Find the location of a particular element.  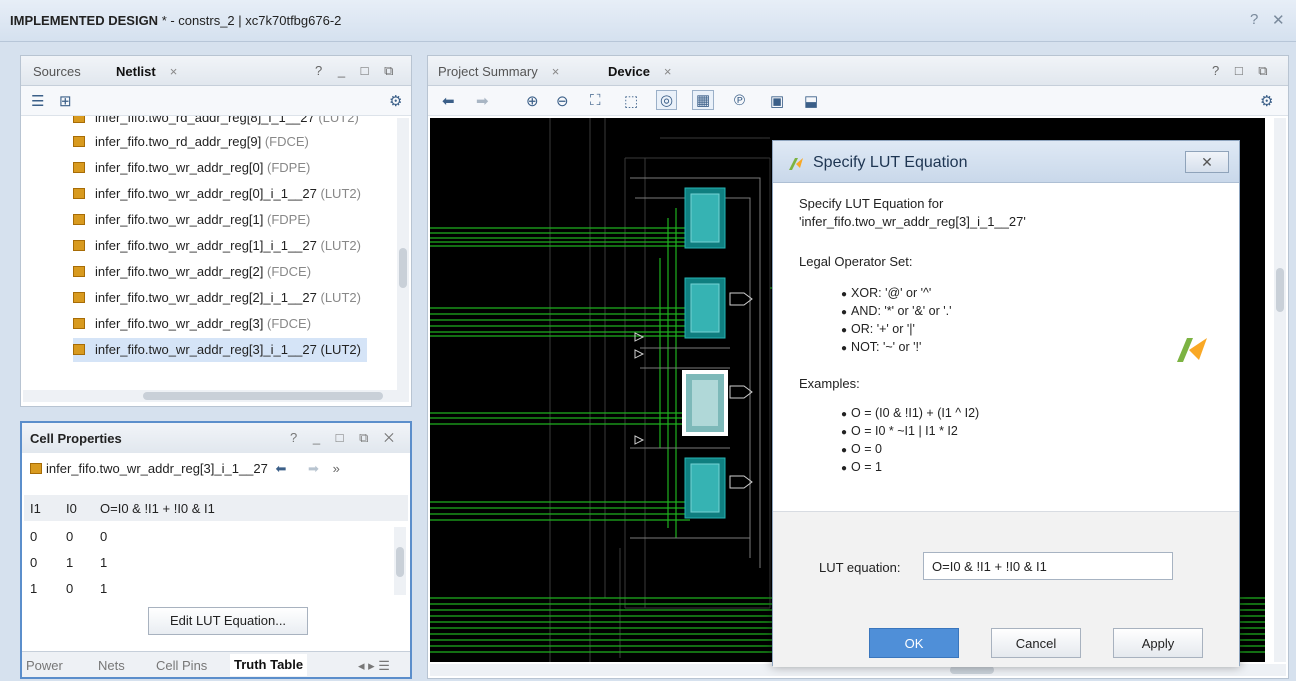

device-toolbar: ⬅ ➡ ⊕ ⊖ ⛶ ⬚ ◎ ▦ ℗ ▣ ⬓ ⚙ is located at coordinates (858, 101).